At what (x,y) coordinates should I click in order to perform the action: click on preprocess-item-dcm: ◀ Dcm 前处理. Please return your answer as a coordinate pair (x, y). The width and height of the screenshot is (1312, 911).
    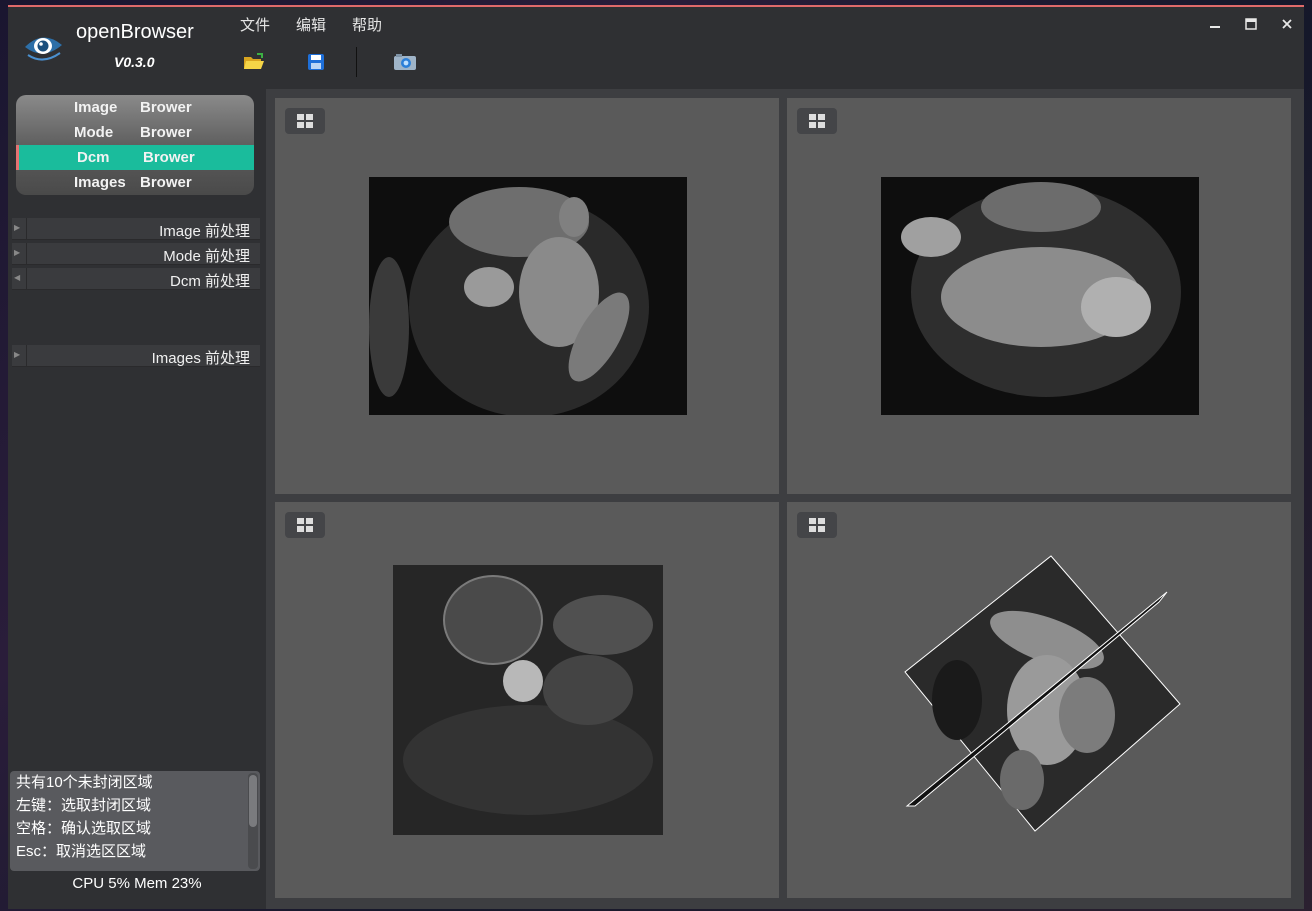
    Looking at the image, I should click on (136, 279).